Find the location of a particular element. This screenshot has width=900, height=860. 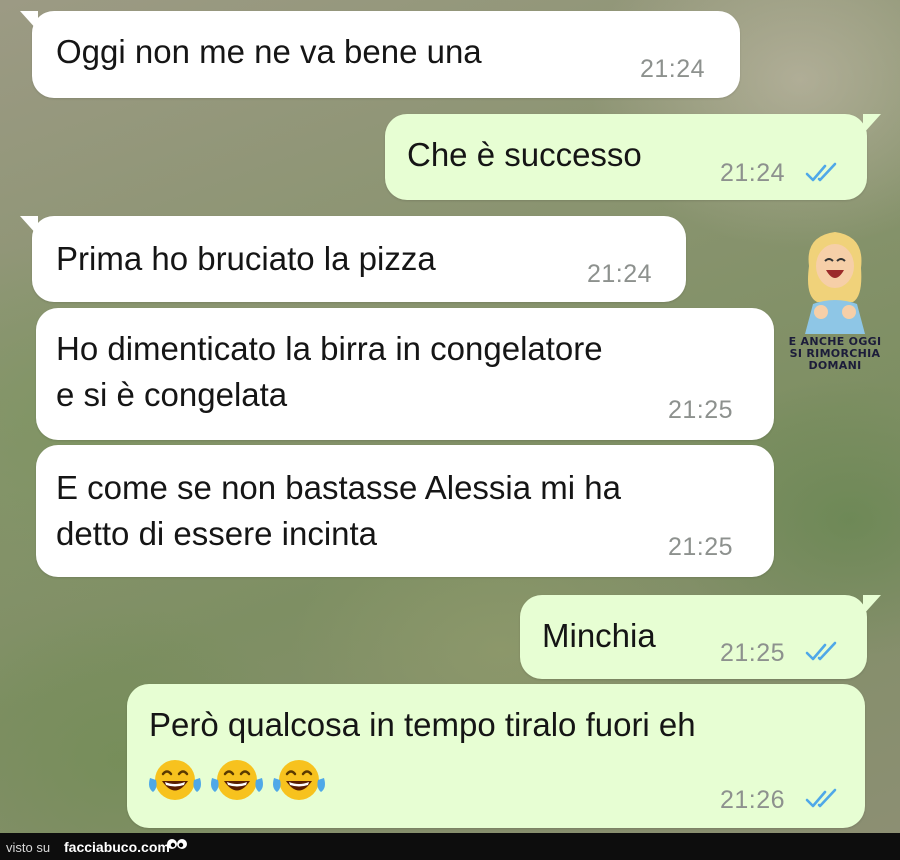

message-bubble-outgoing: Che è successo 21:24 is located at coordinates (633, 157).